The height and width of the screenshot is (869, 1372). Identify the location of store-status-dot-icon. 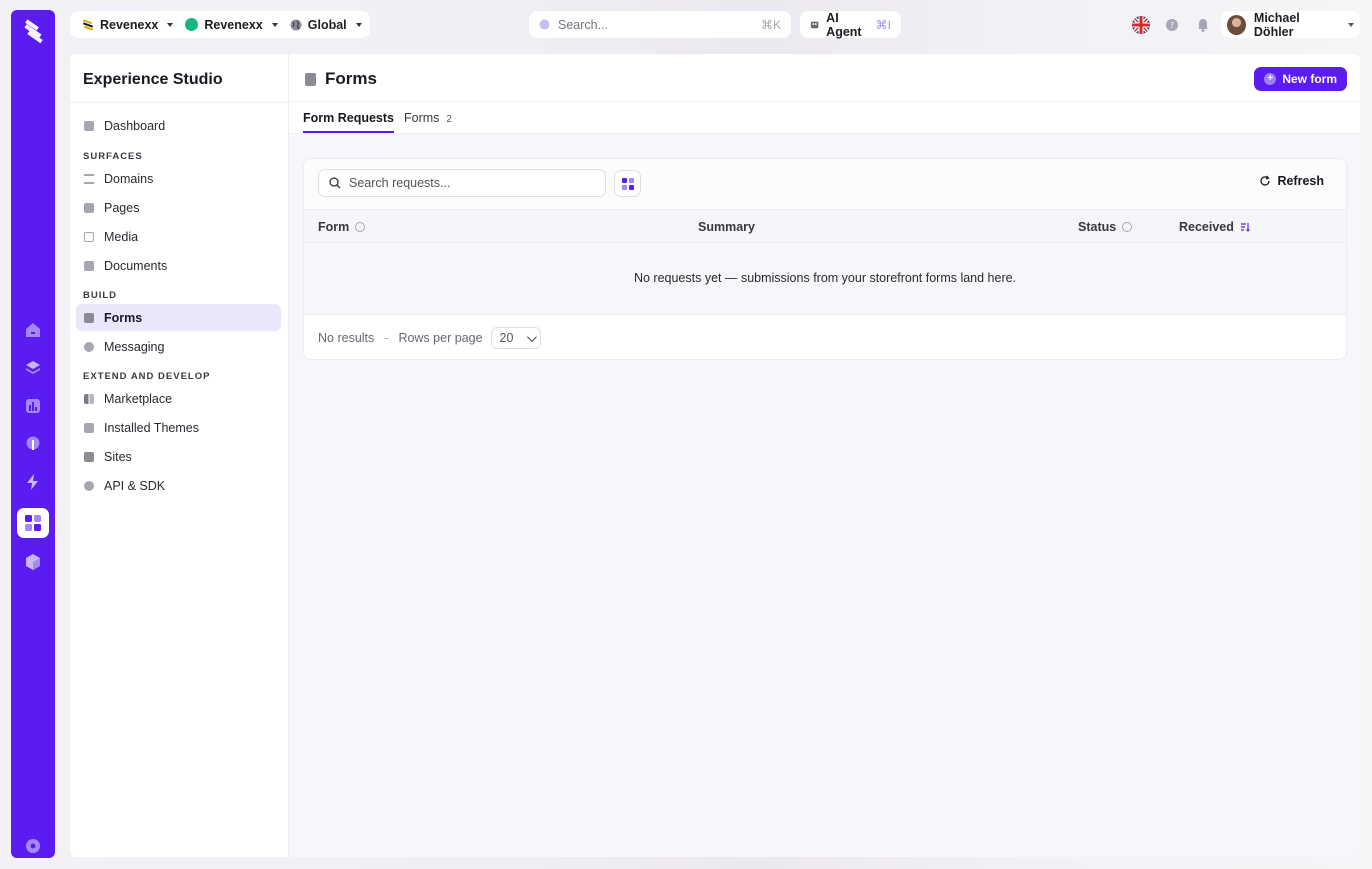
(192, 24).